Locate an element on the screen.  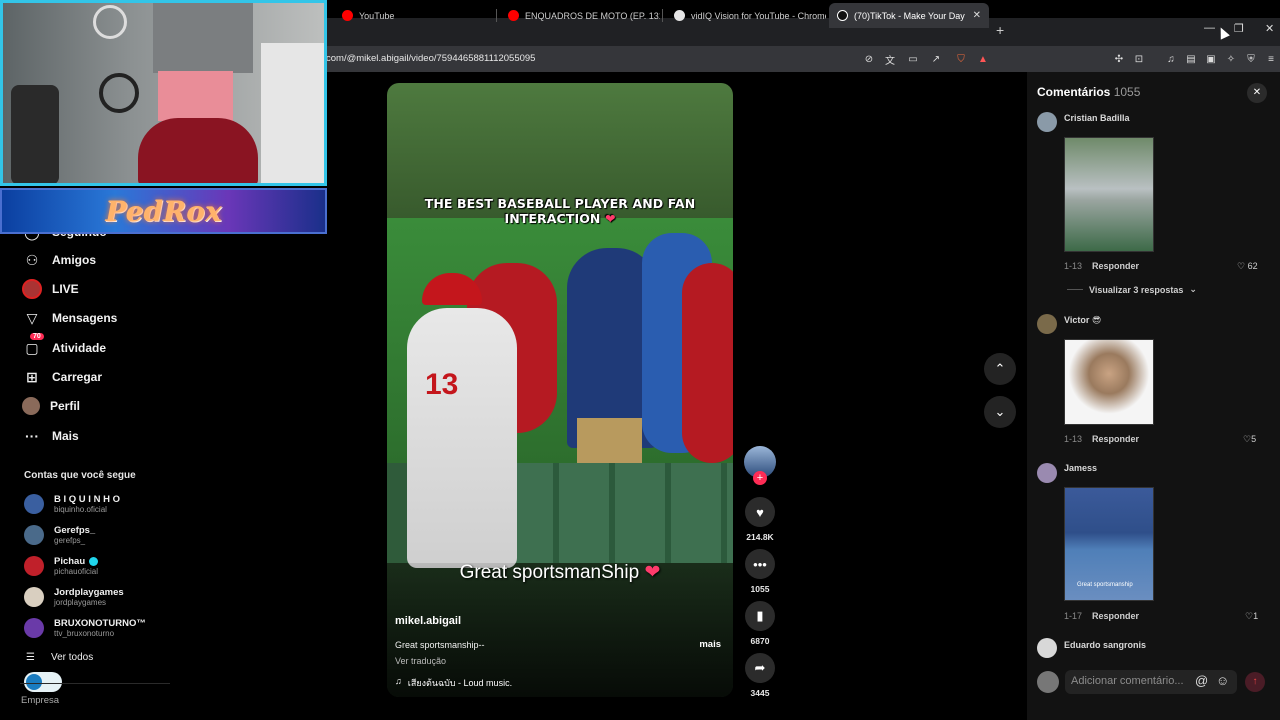
tab-title: (70)TikTok - Make Your Day is located at coordinates (909, 15).